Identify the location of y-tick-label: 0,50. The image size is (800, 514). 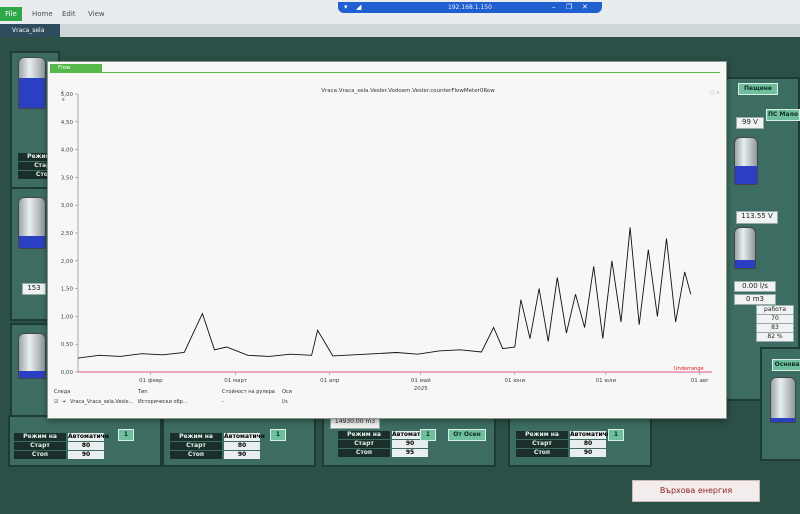
(67, 345).